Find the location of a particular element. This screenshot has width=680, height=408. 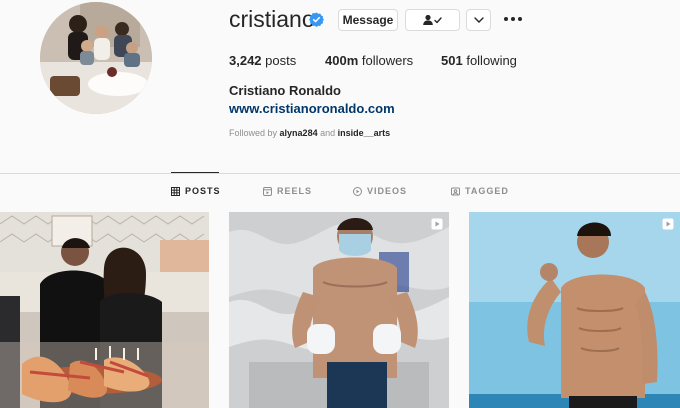

chevron-down-icon is located at coordinates (478, 20).